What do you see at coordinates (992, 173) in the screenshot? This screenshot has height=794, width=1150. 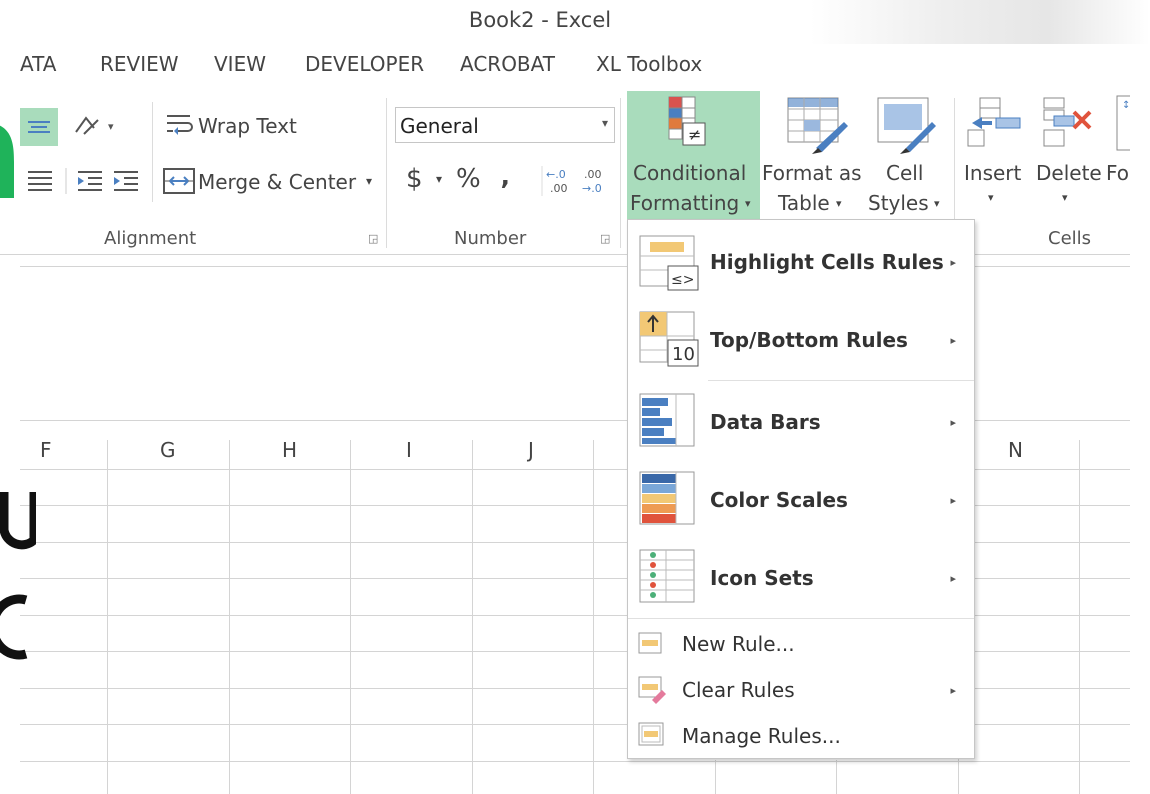 I see `insert-button: Insert` at bounding box center [992, 173].